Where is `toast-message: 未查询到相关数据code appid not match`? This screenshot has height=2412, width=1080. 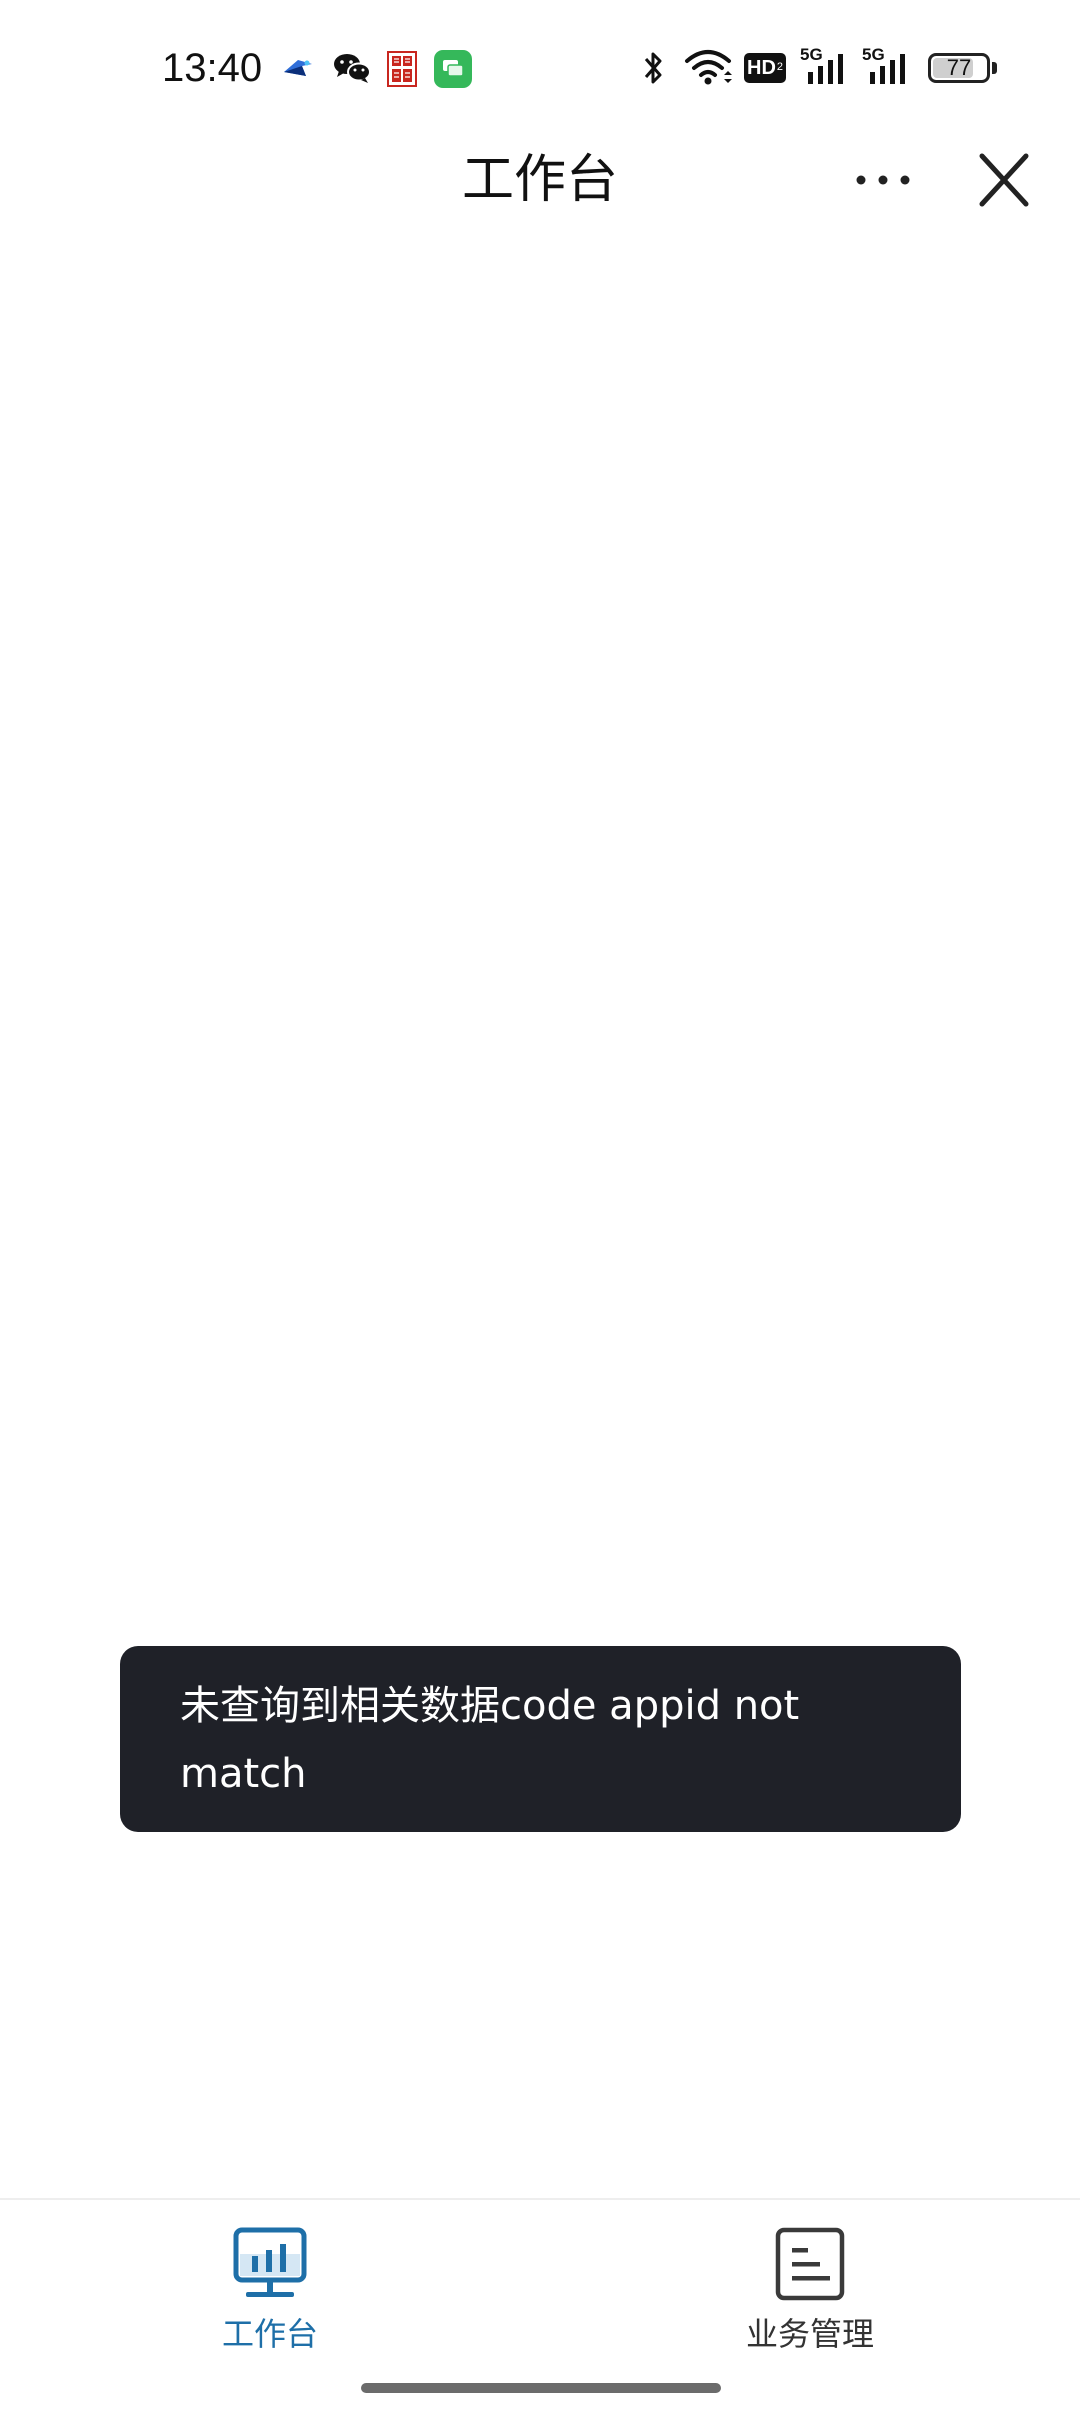
toast-message: 未查询到相关数据code appid not match is located at coordinates (540, 1739).